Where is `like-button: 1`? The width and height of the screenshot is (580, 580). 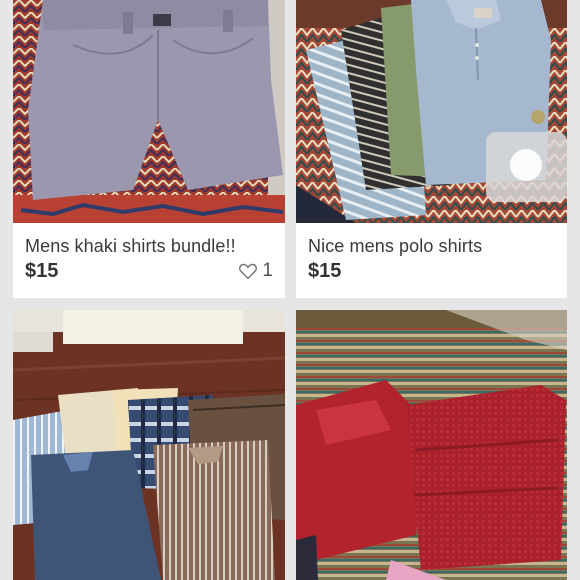 like-button: 1 is located at coordinates (255, 271).